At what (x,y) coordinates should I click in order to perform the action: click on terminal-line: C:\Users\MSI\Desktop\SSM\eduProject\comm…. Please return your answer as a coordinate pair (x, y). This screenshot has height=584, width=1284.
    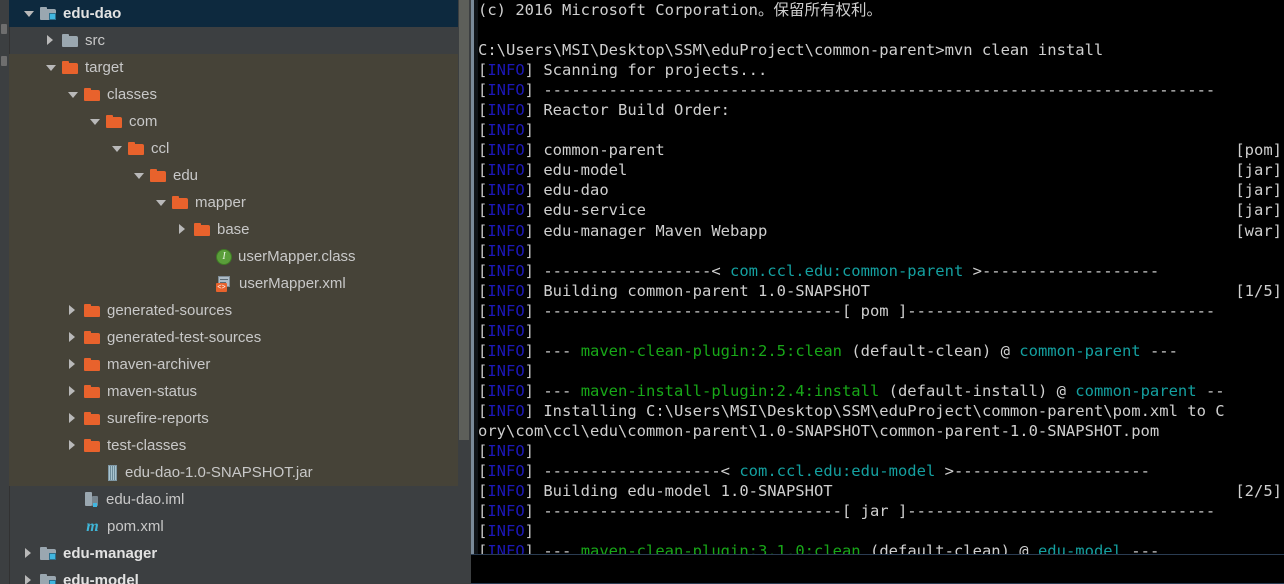
    Looking at the image, I should click on (881, 50).